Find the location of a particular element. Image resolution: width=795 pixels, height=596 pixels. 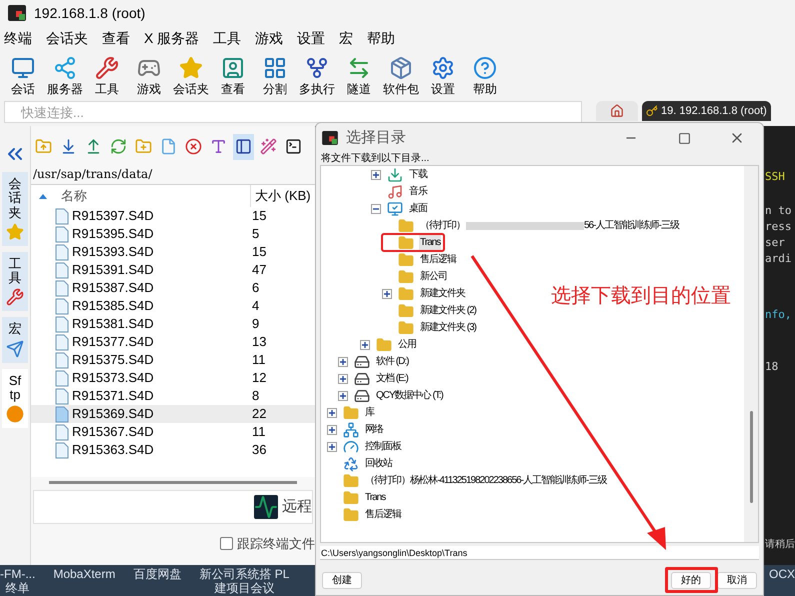

vertical-scrollbar is located at coordinates (751, 354).